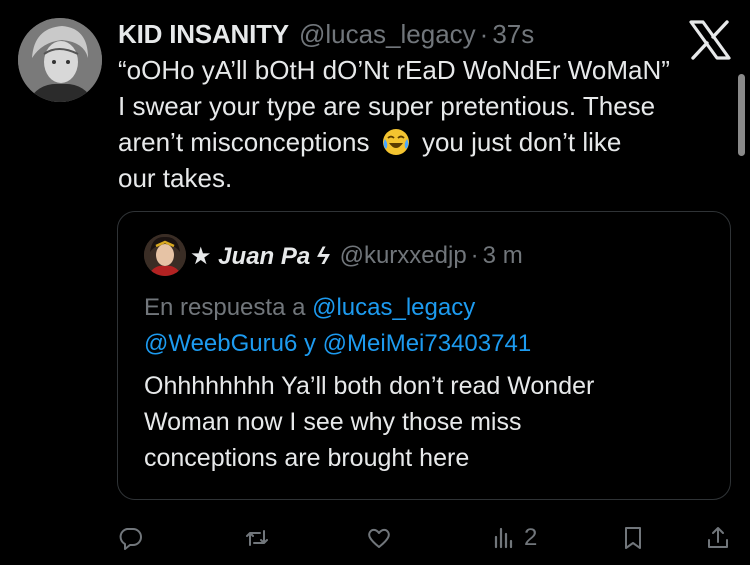  Describe the element at coordinates (175, 178) in the screenshot. I see `tweet-line-4: our takes.` at that location.